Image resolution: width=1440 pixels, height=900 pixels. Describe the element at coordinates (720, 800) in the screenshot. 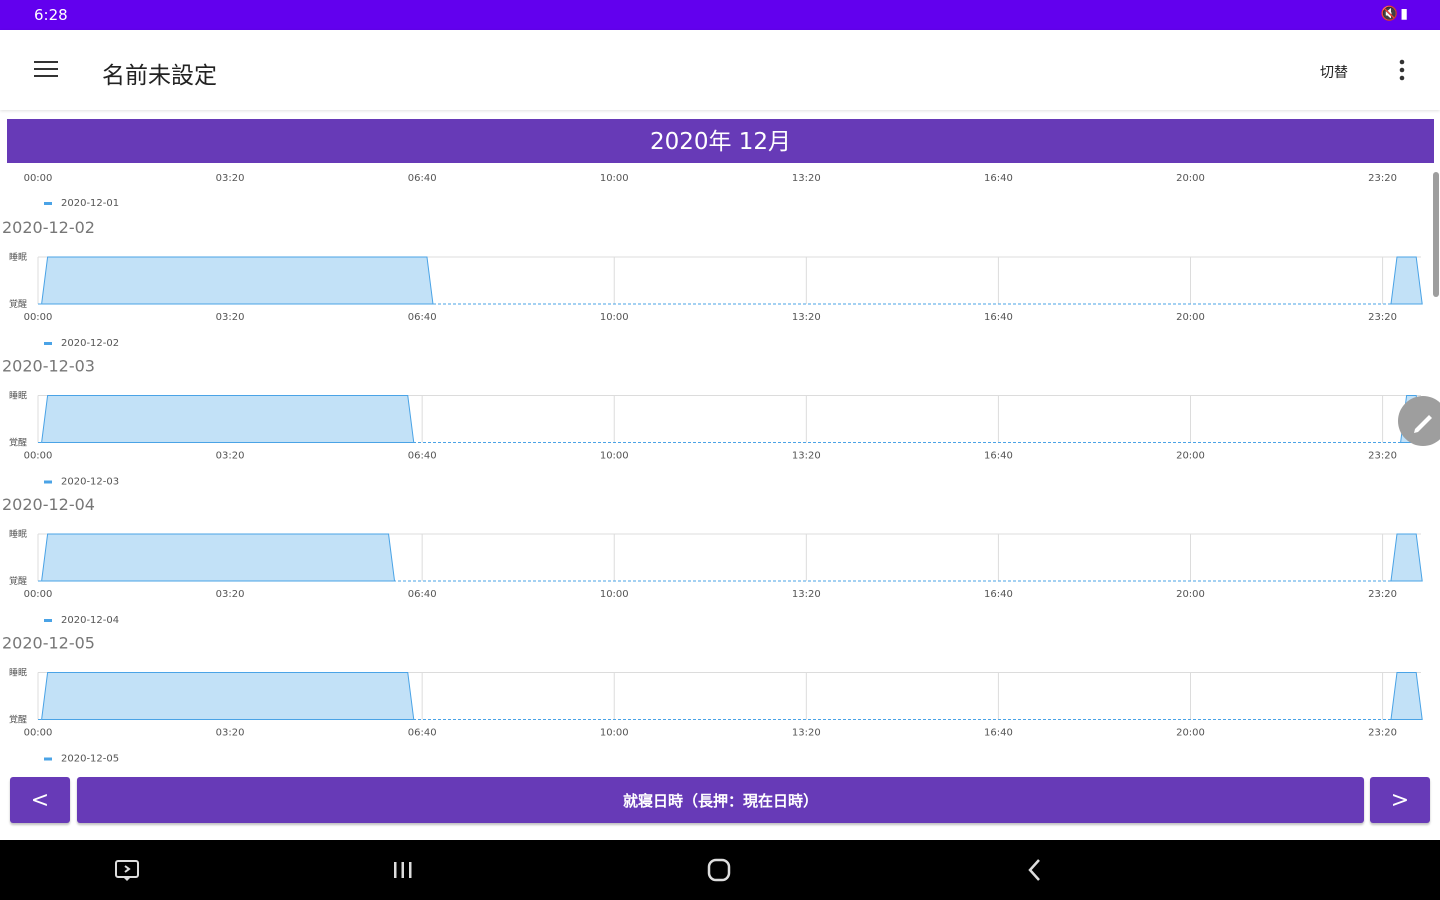

I see `sleep-time-button: 就寝日時（長押：現在日時）` at that location.